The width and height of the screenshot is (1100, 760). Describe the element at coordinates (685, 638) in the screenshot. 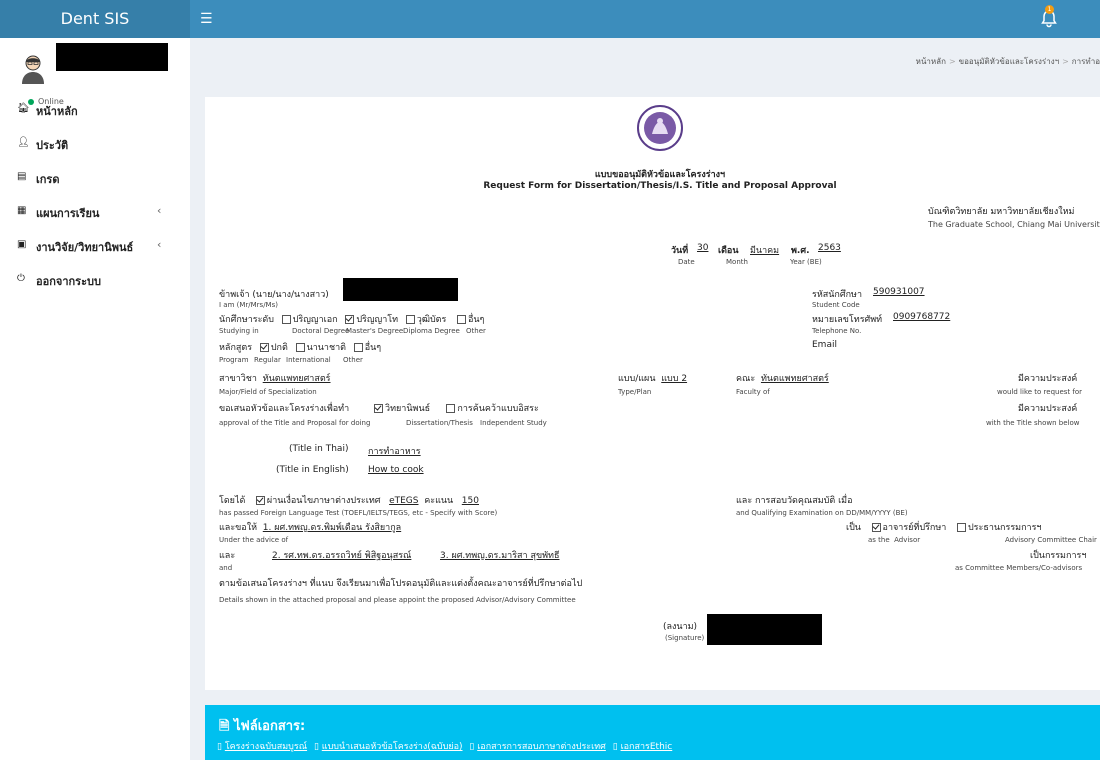

I see `signature-en: (Signature)` at that location.